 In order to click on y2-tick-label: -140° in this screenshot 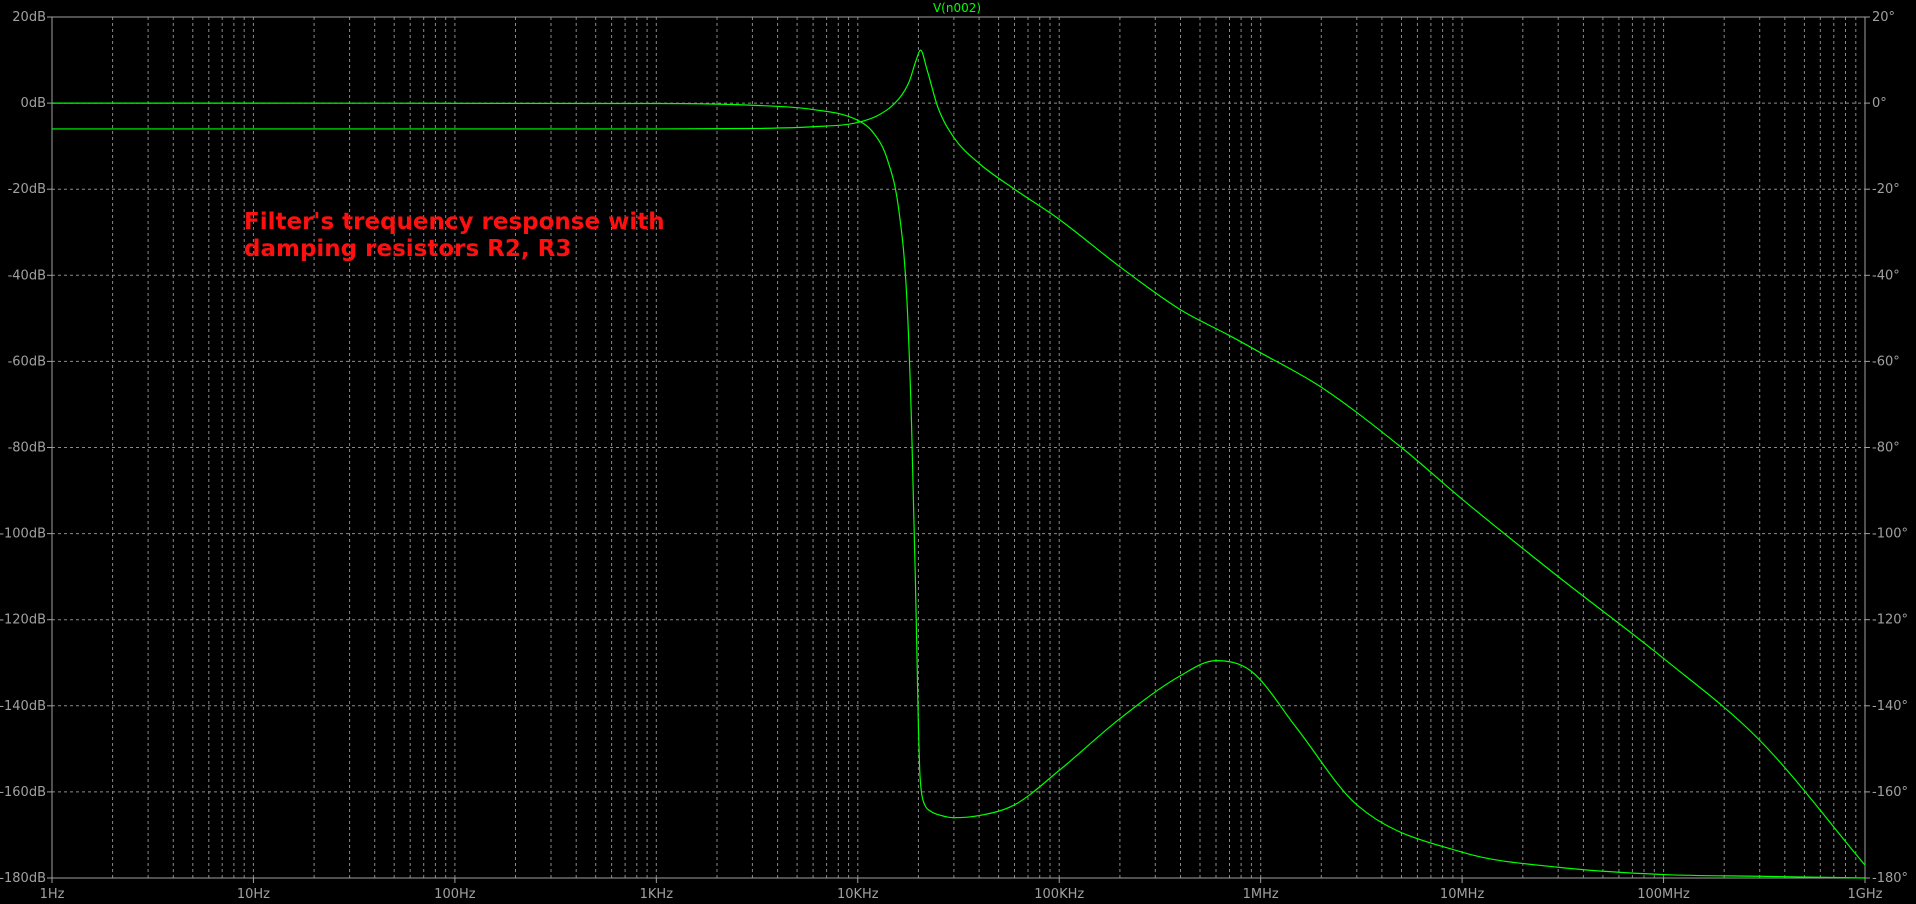, I will do `click(1890, 706)`.